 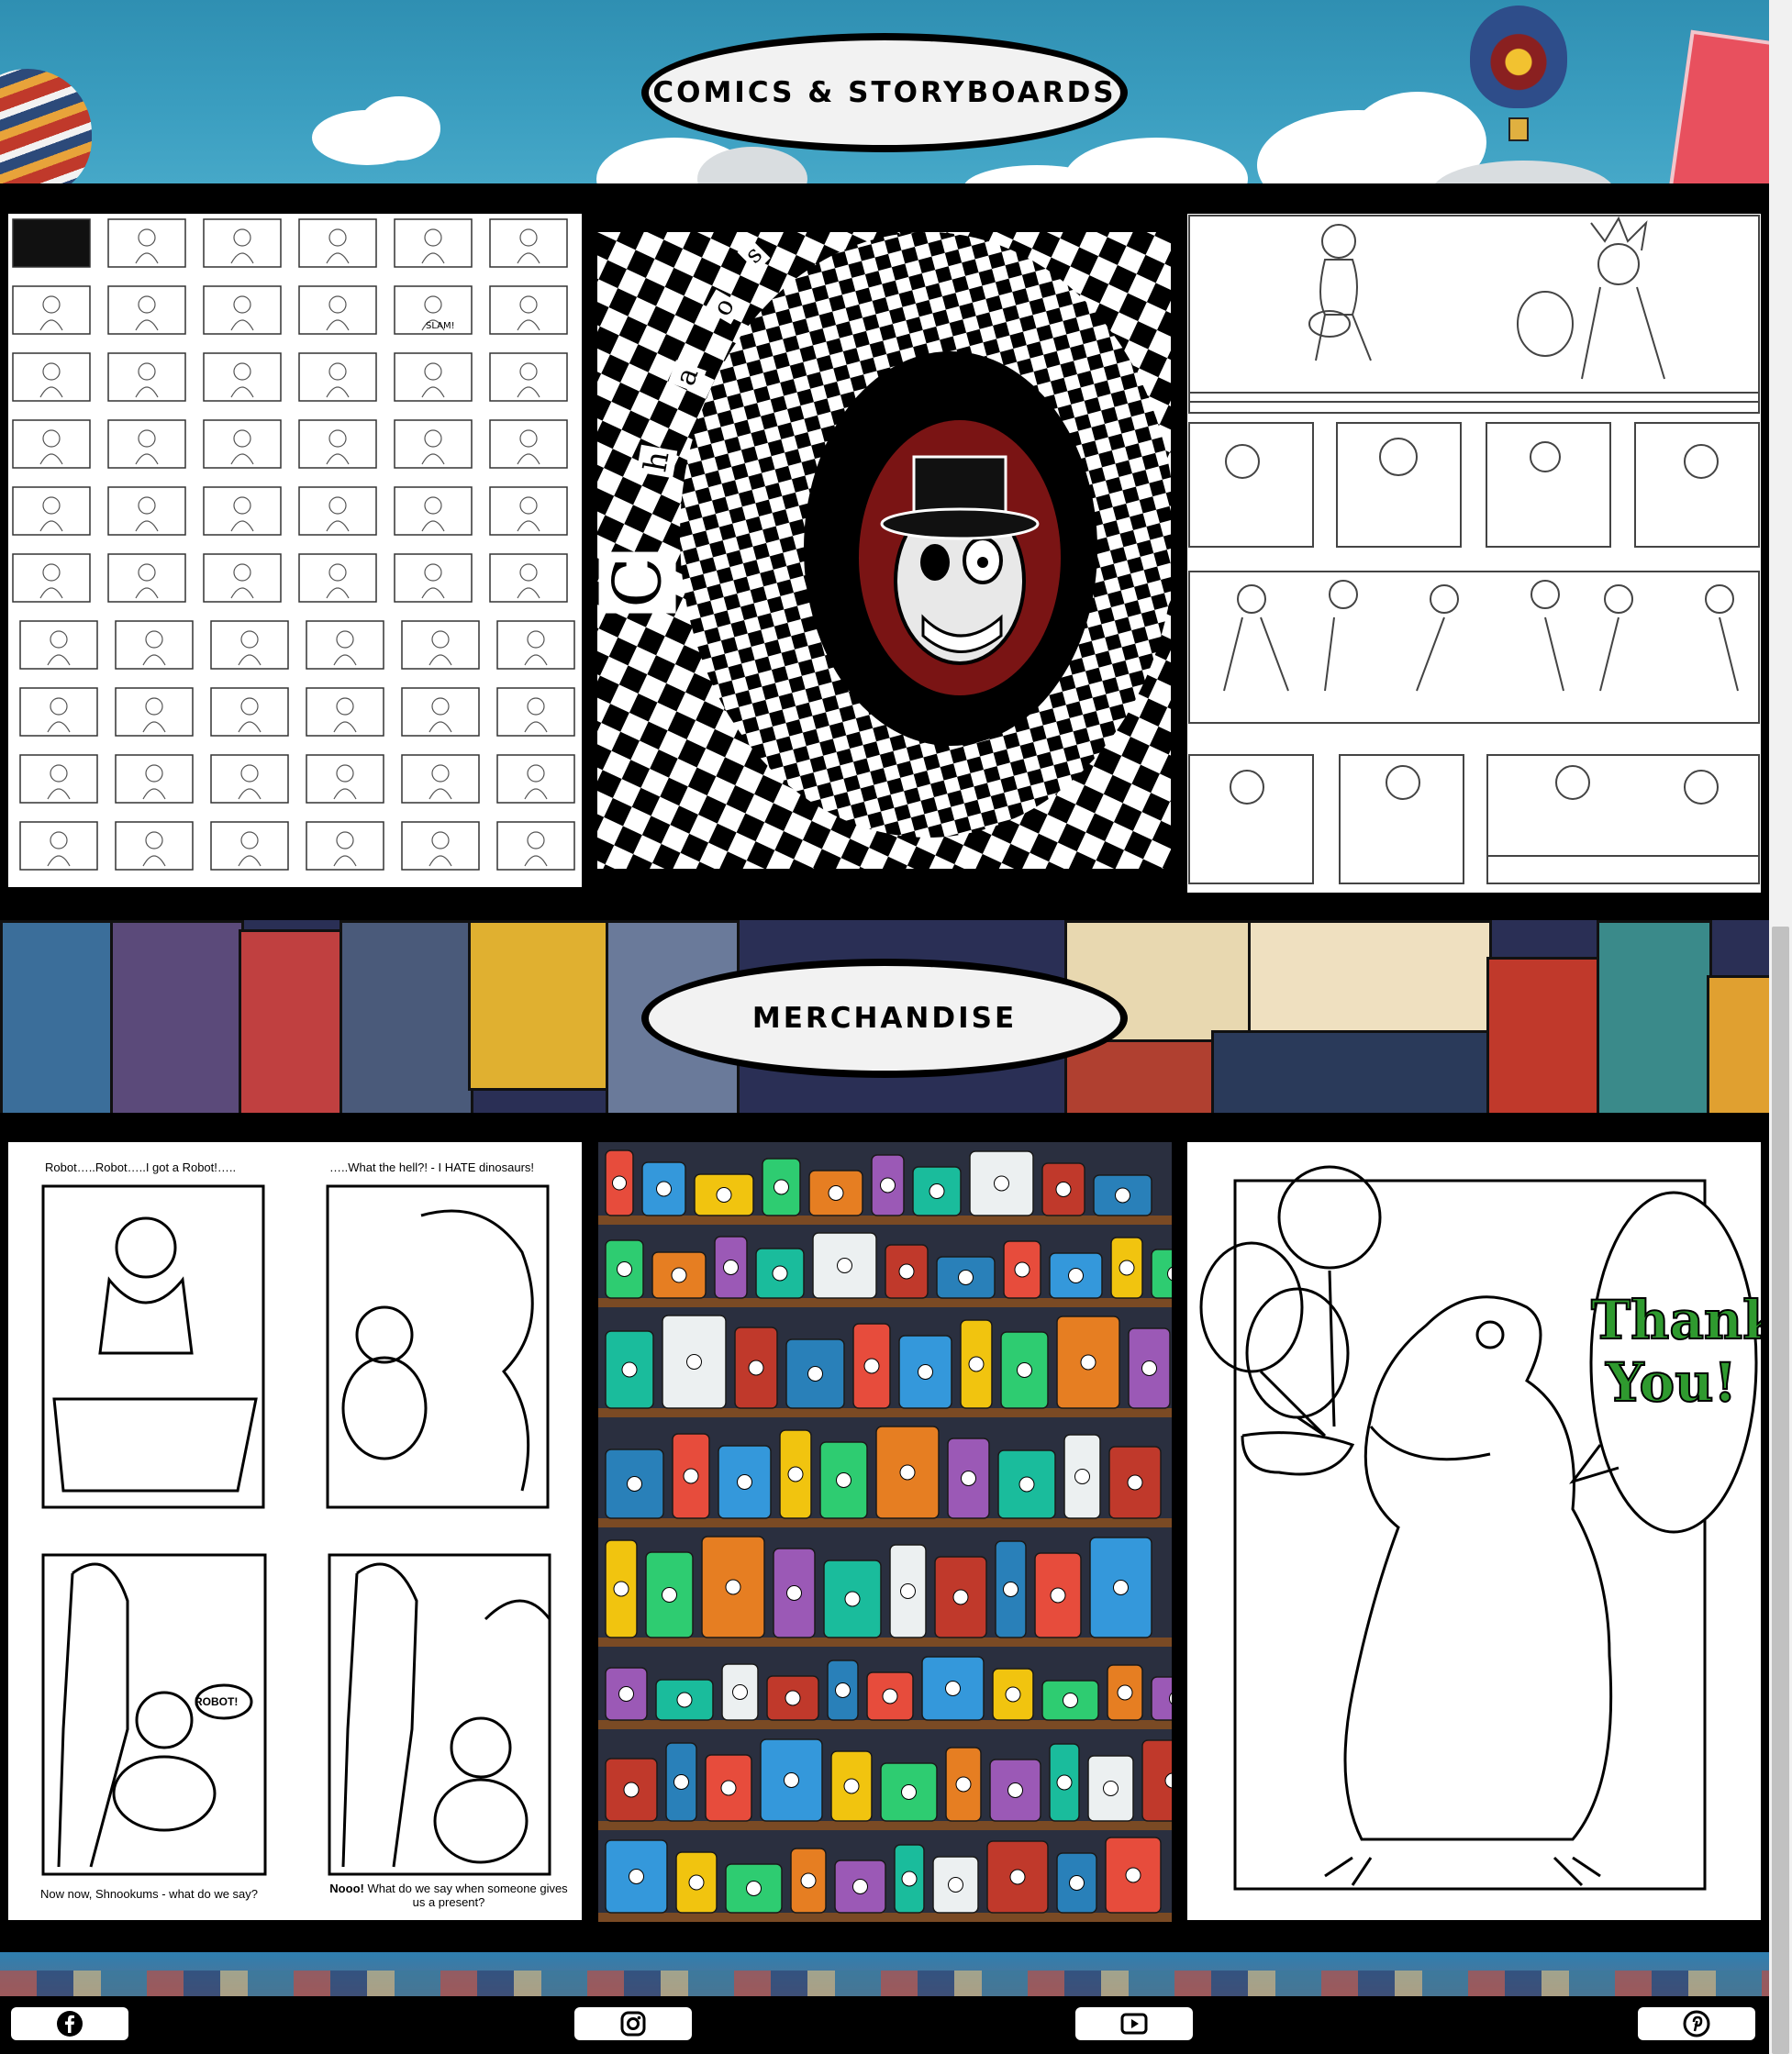 I want to click on comics-title: COMICS & STORYBOARDS, so click(x=884, y=92).